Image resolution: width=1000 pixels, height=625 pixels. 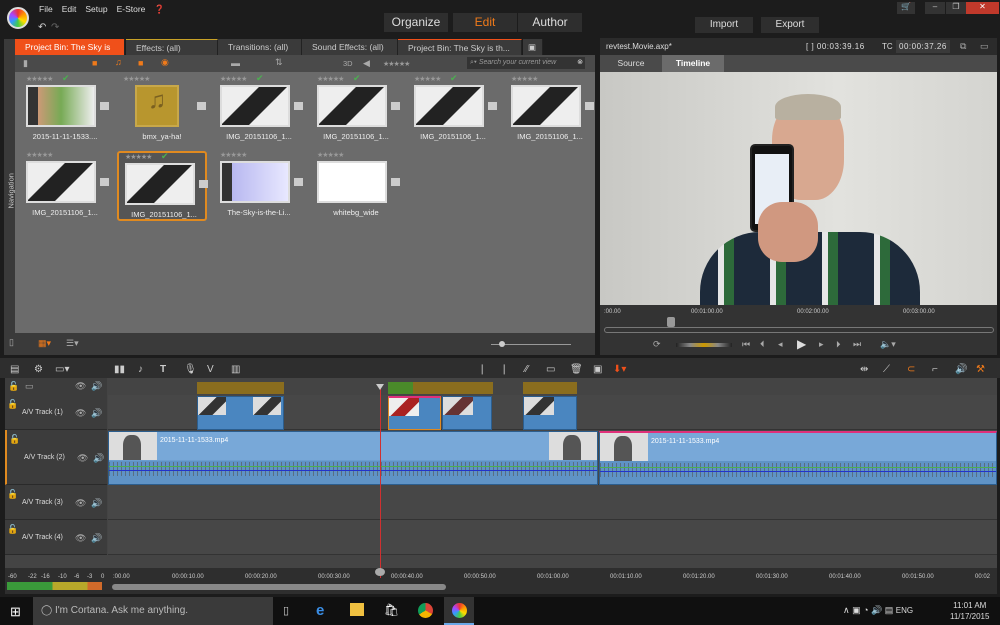 What do you see at coordinates (821, 344) in the screenshot?
I see `forward-icon: ▸` at bounding box center [821, 344].